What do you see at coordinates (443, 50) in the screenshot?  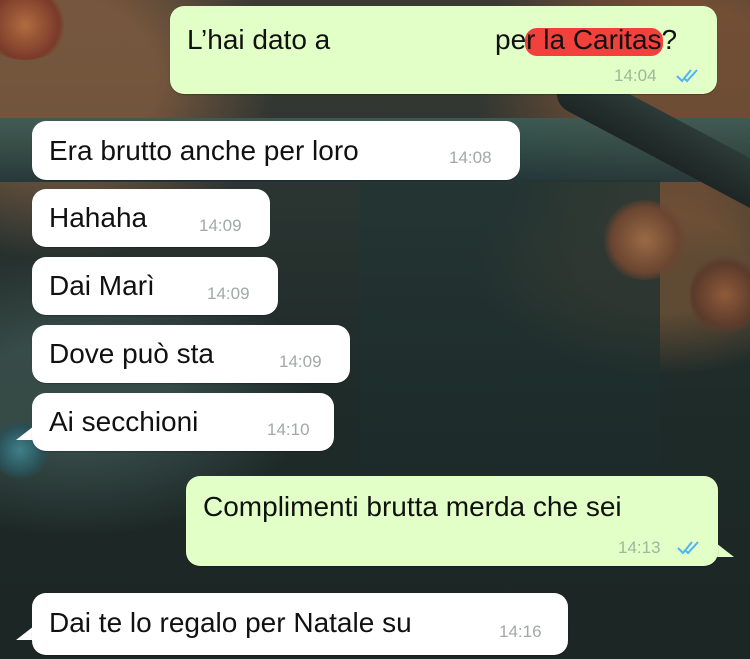 I see `outgoing-message: L’hai dato a per la Caritas? 14:04` at bounding box center [443, 50].